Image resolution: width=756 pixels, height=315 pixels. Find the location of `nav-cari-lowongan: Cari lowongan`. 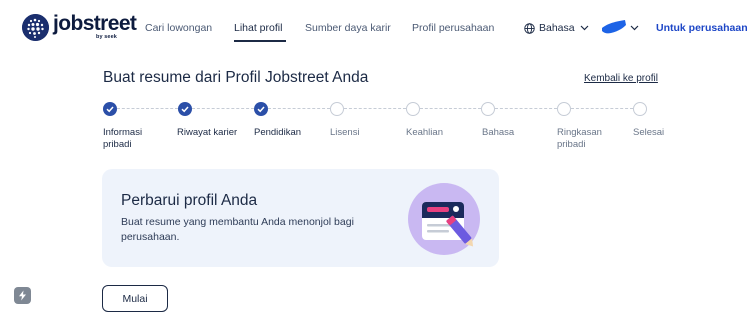

nav-cari-lowongan: Cari lowongan is located at coordinates (178, 28).